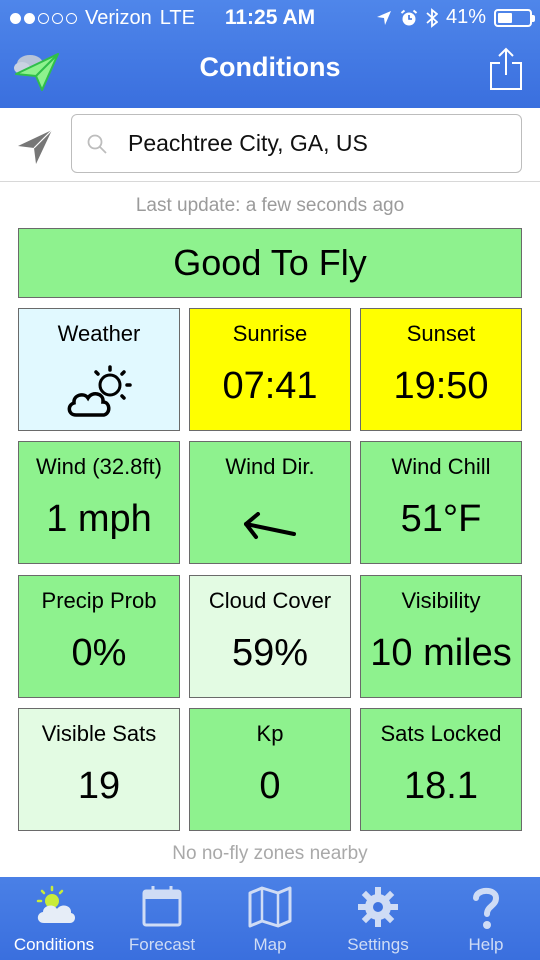 The width and height of the screenshot is (540, 960). I want to click on search-input: Peachtree City, GA, US, so click(248, 143).